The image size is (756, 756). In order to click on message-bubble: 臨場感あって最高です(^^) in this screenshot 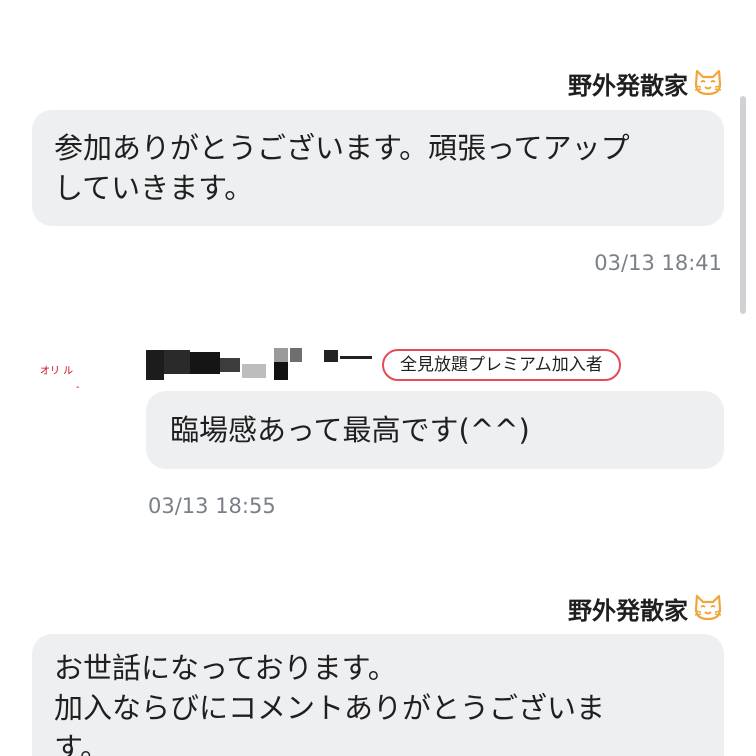, I will do `click(435, 430)`.